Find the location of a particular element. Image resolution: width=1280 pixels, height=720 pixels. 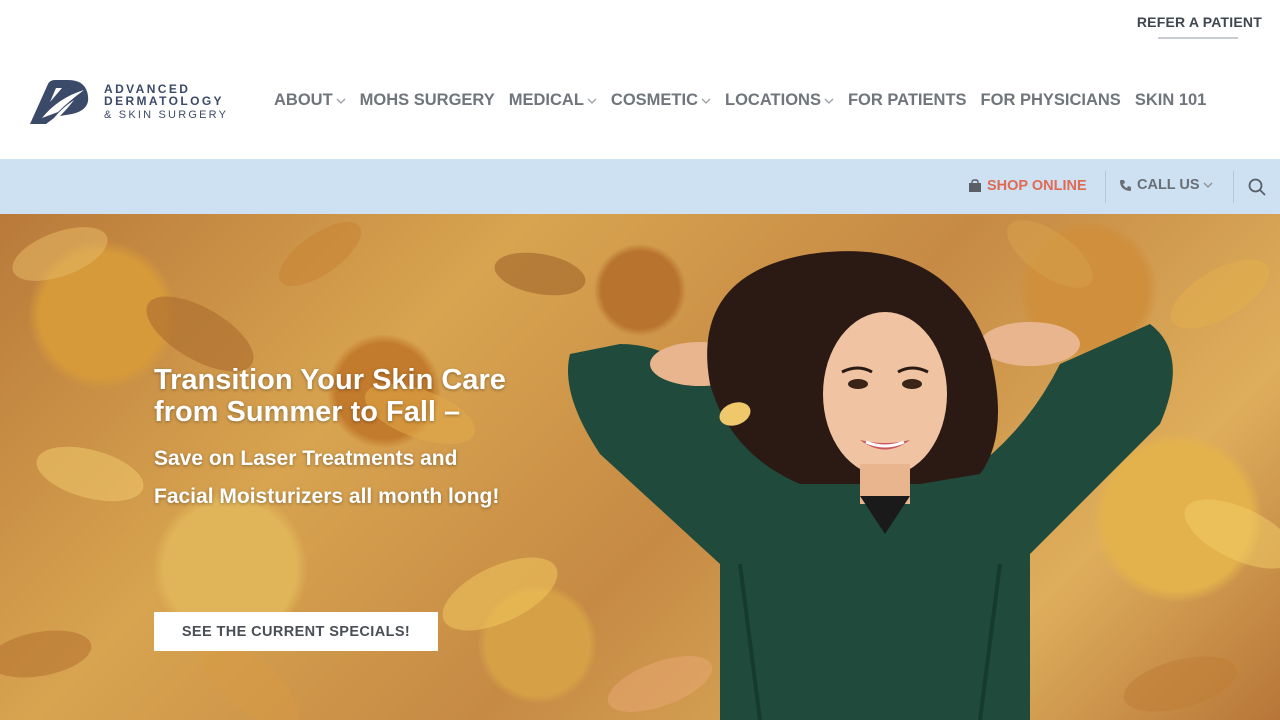

call-us-label: CALL US is located at coordinates (1168, 185).